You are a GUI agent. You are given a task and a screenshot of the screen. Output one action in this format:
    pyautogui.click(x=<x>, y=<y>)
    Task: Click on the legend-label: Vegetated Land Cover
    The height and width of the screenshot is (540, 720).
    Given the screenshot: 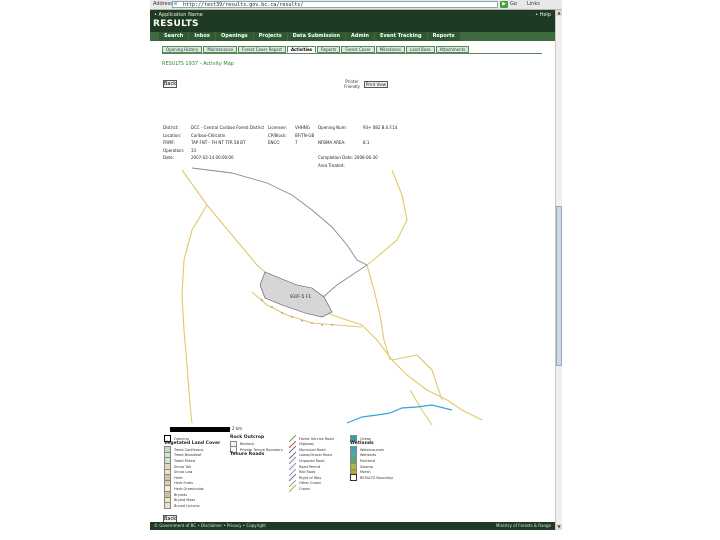 What is the action you would take?
    pyautogui.click(x=192, y=443)
    